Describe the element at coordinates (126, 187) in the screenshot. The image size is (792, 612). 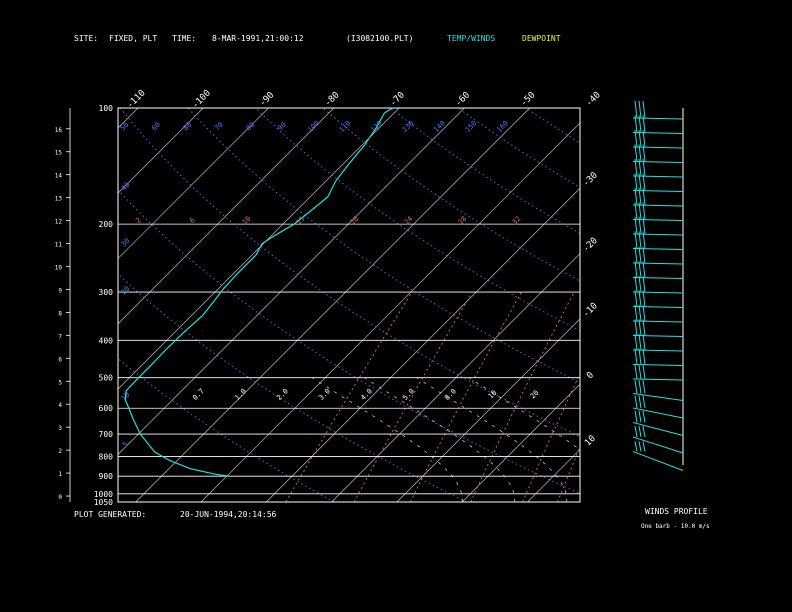
I see `dry-adiabat-label: 40` at that location.